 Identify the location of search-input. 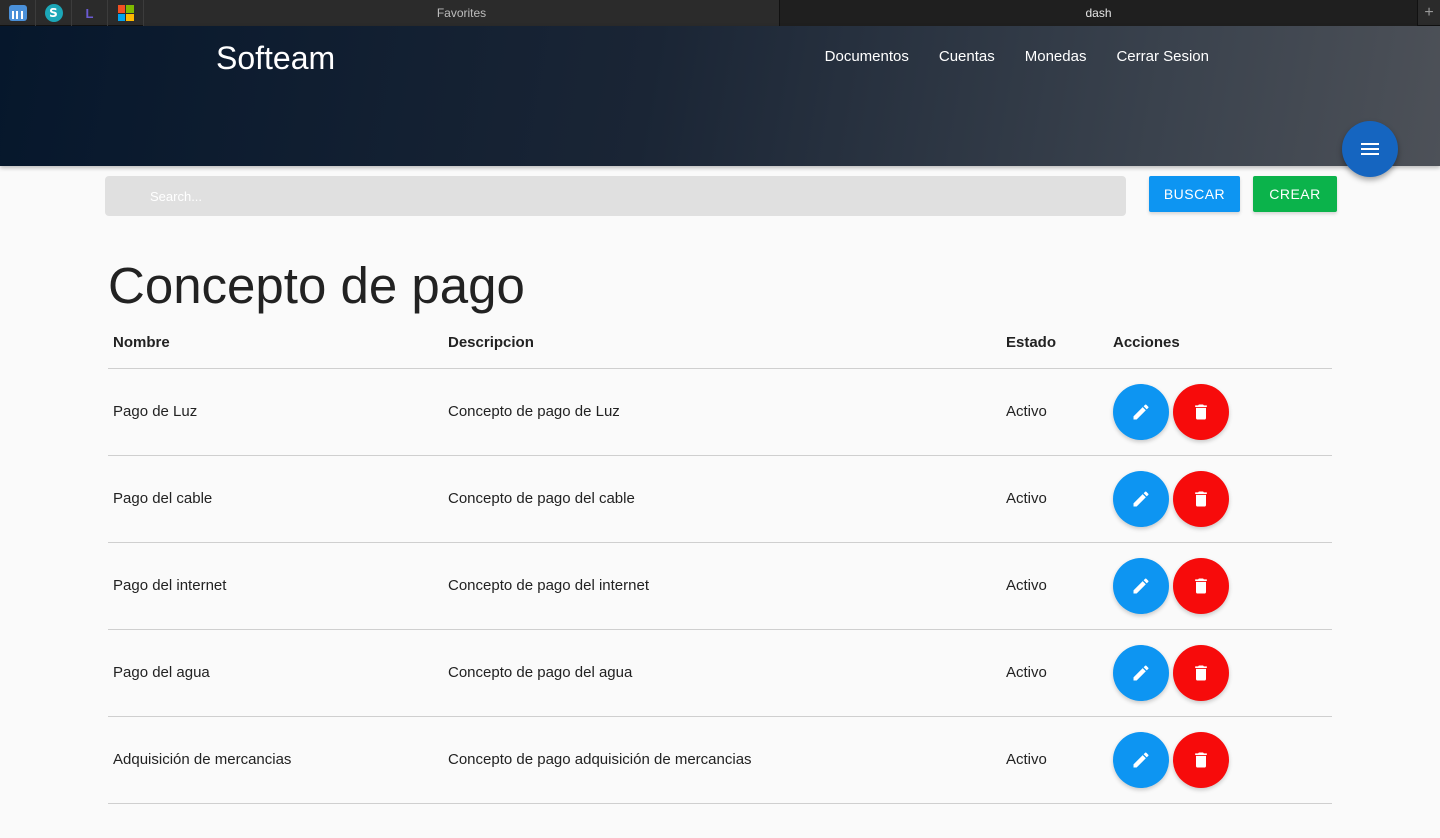
(615, 196).